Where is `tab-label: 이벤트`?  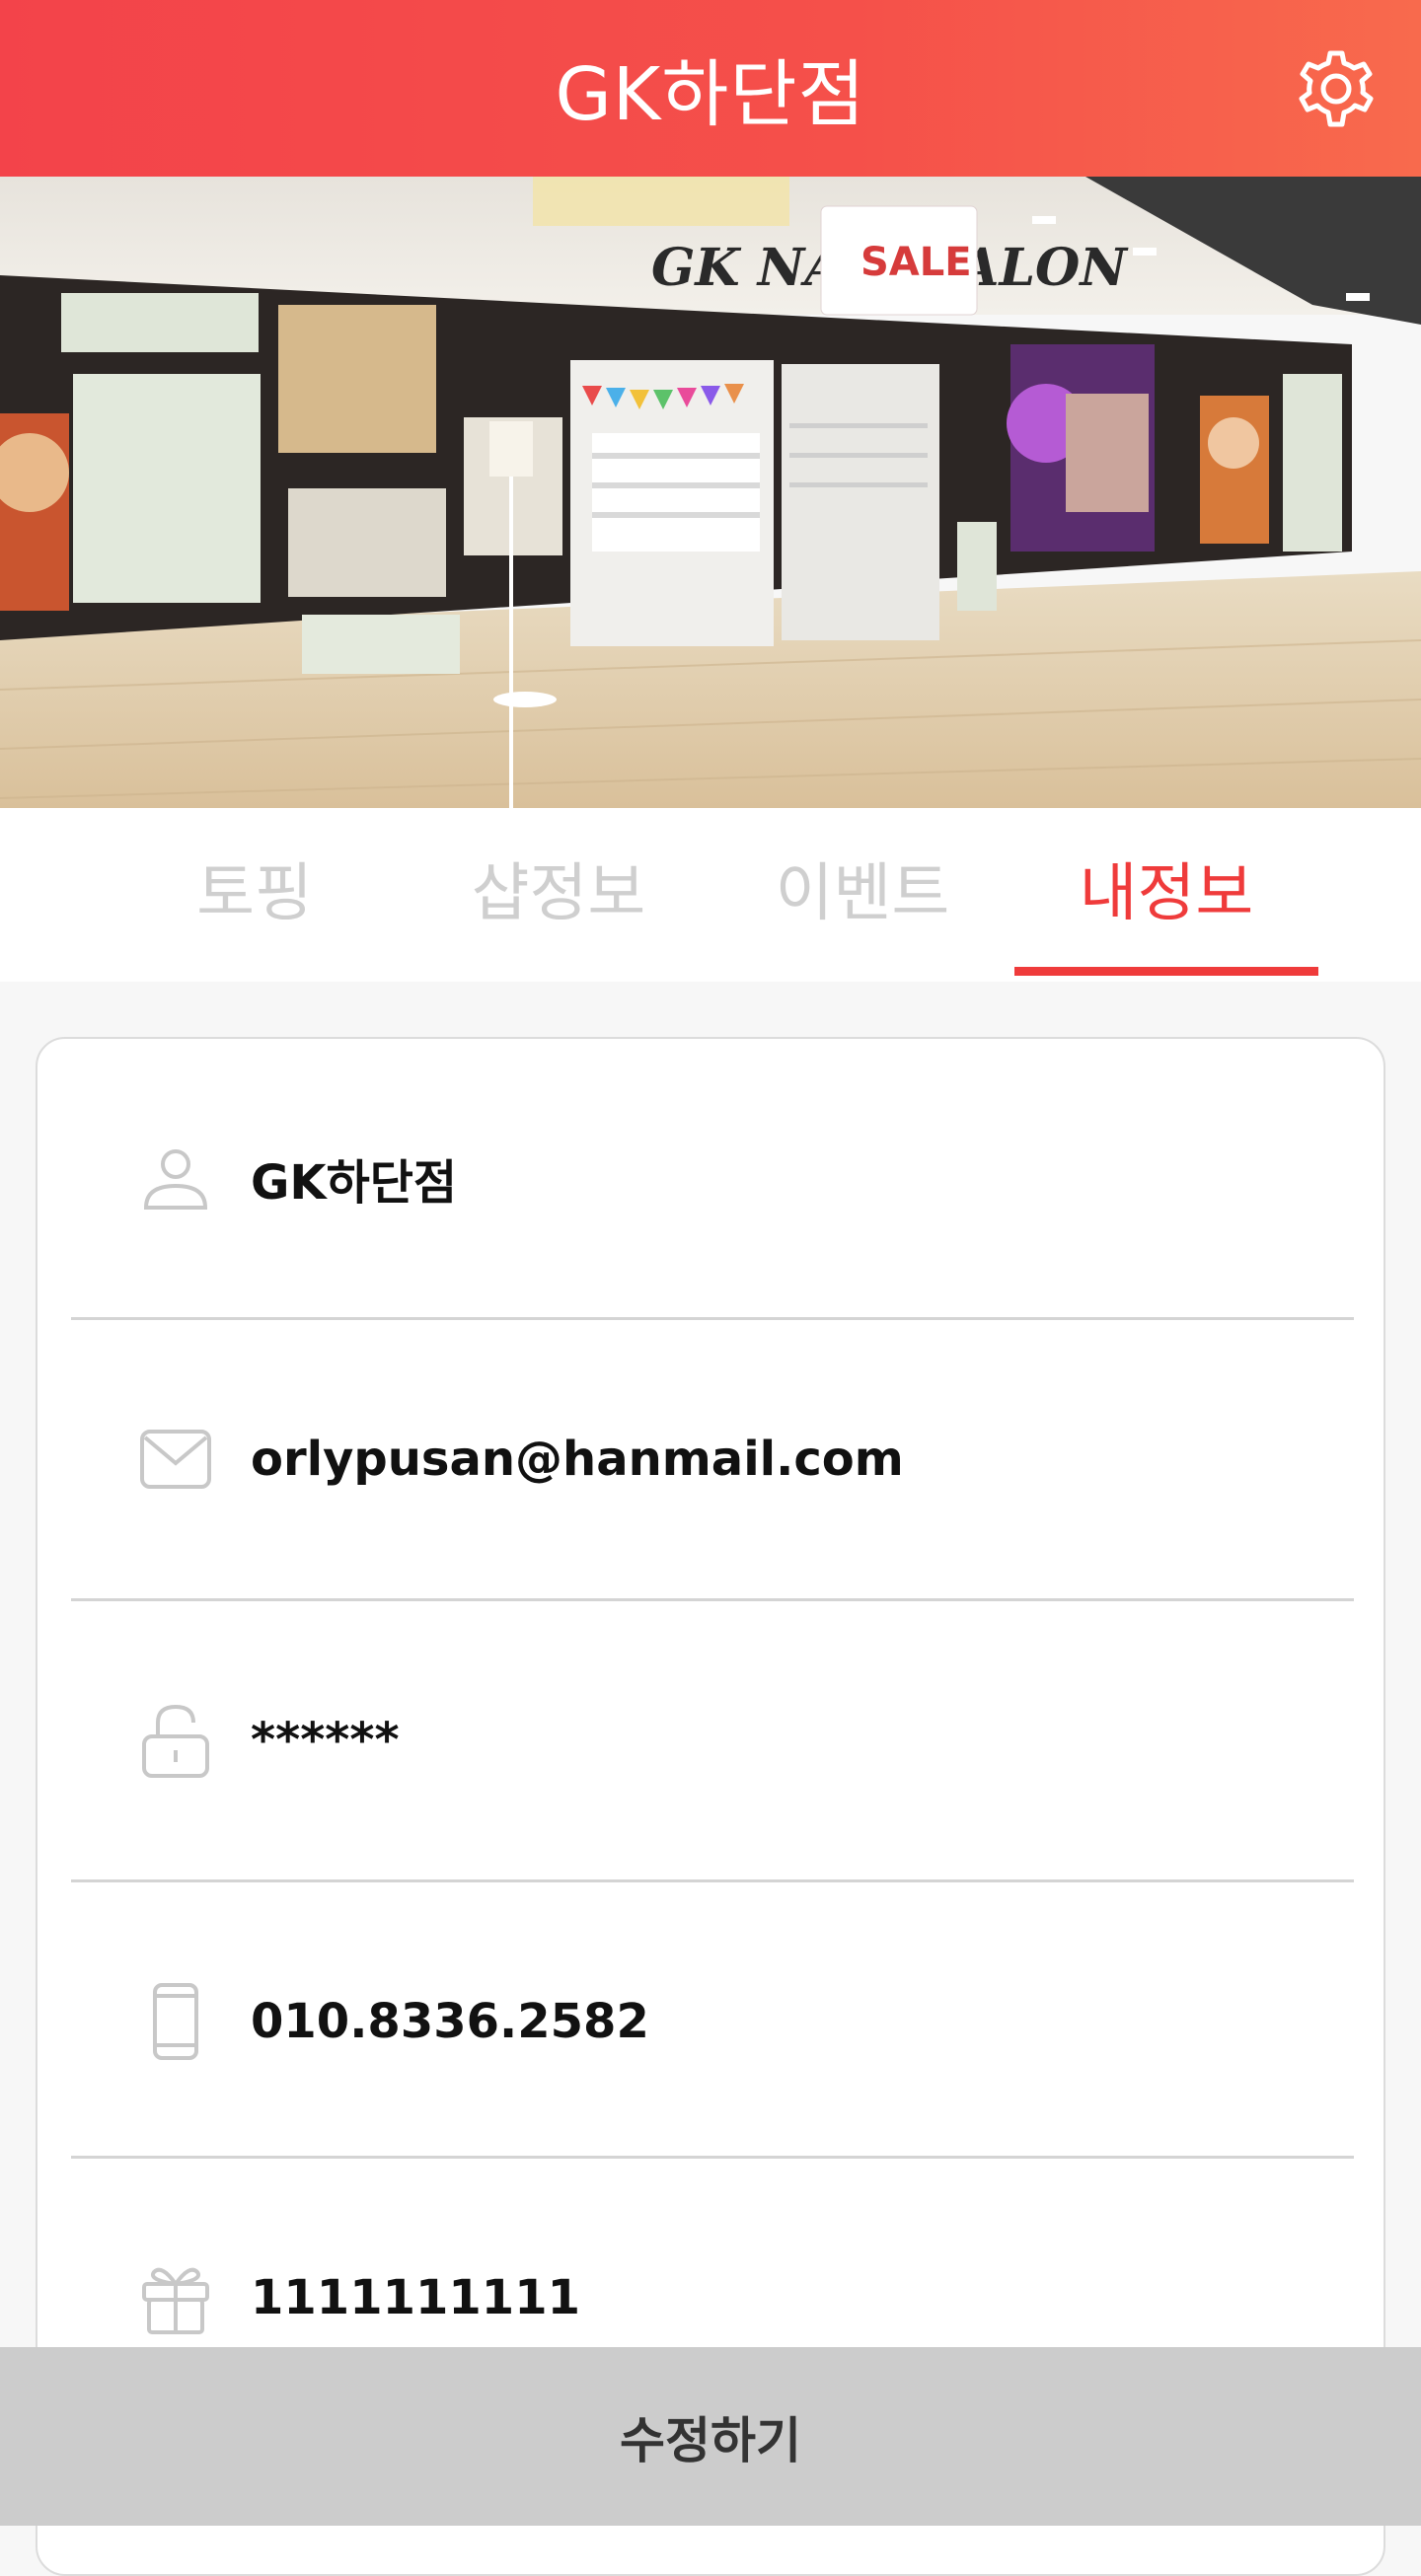 tab-label: 이벤트 is located at coordinates (863, 893).